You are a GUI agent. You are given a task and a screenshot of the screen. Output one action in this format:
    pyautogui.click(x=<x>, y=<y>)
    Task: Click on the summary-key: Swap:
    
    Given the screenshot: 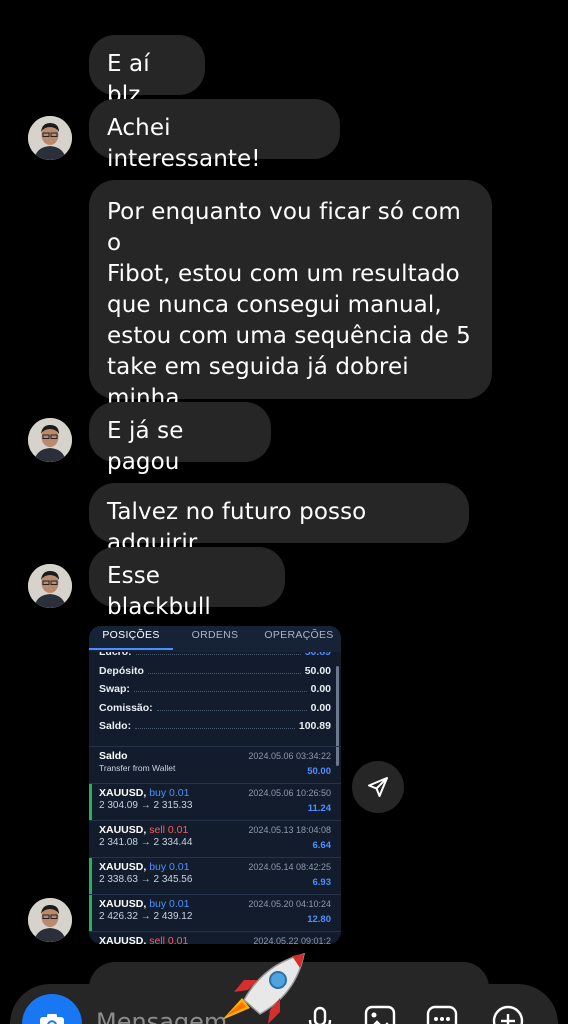 What is the action you would take?
    pyautogui.click(x=114, y=689)
    